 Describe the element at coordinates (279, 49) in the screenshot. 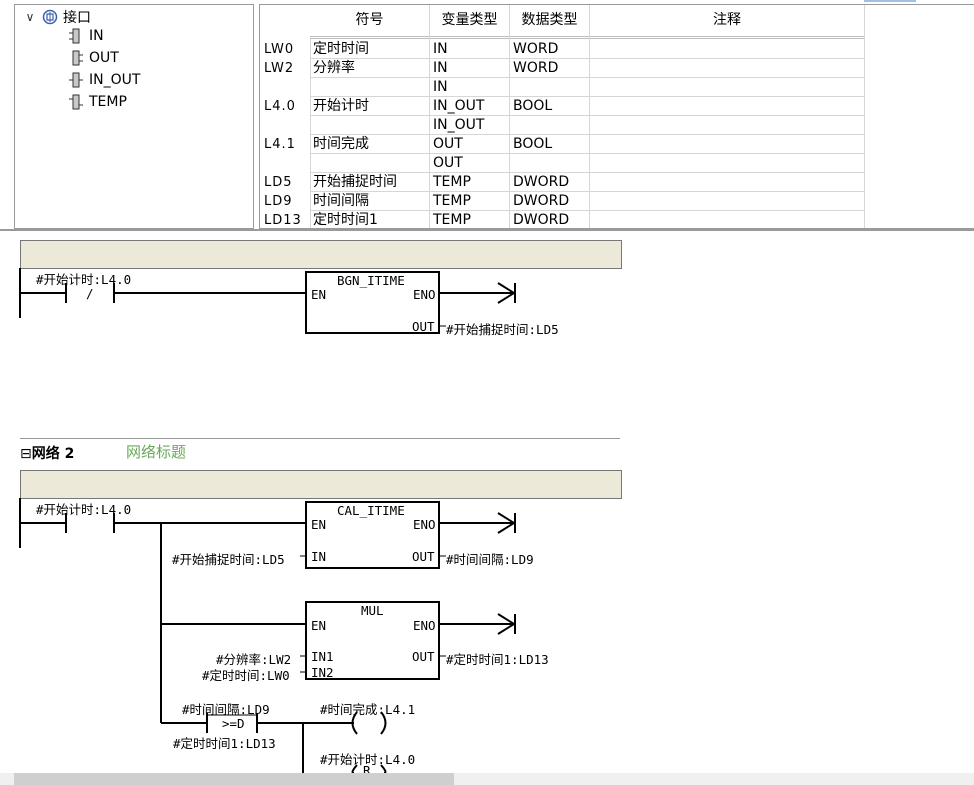

I see `row-address: LW0` at that location.